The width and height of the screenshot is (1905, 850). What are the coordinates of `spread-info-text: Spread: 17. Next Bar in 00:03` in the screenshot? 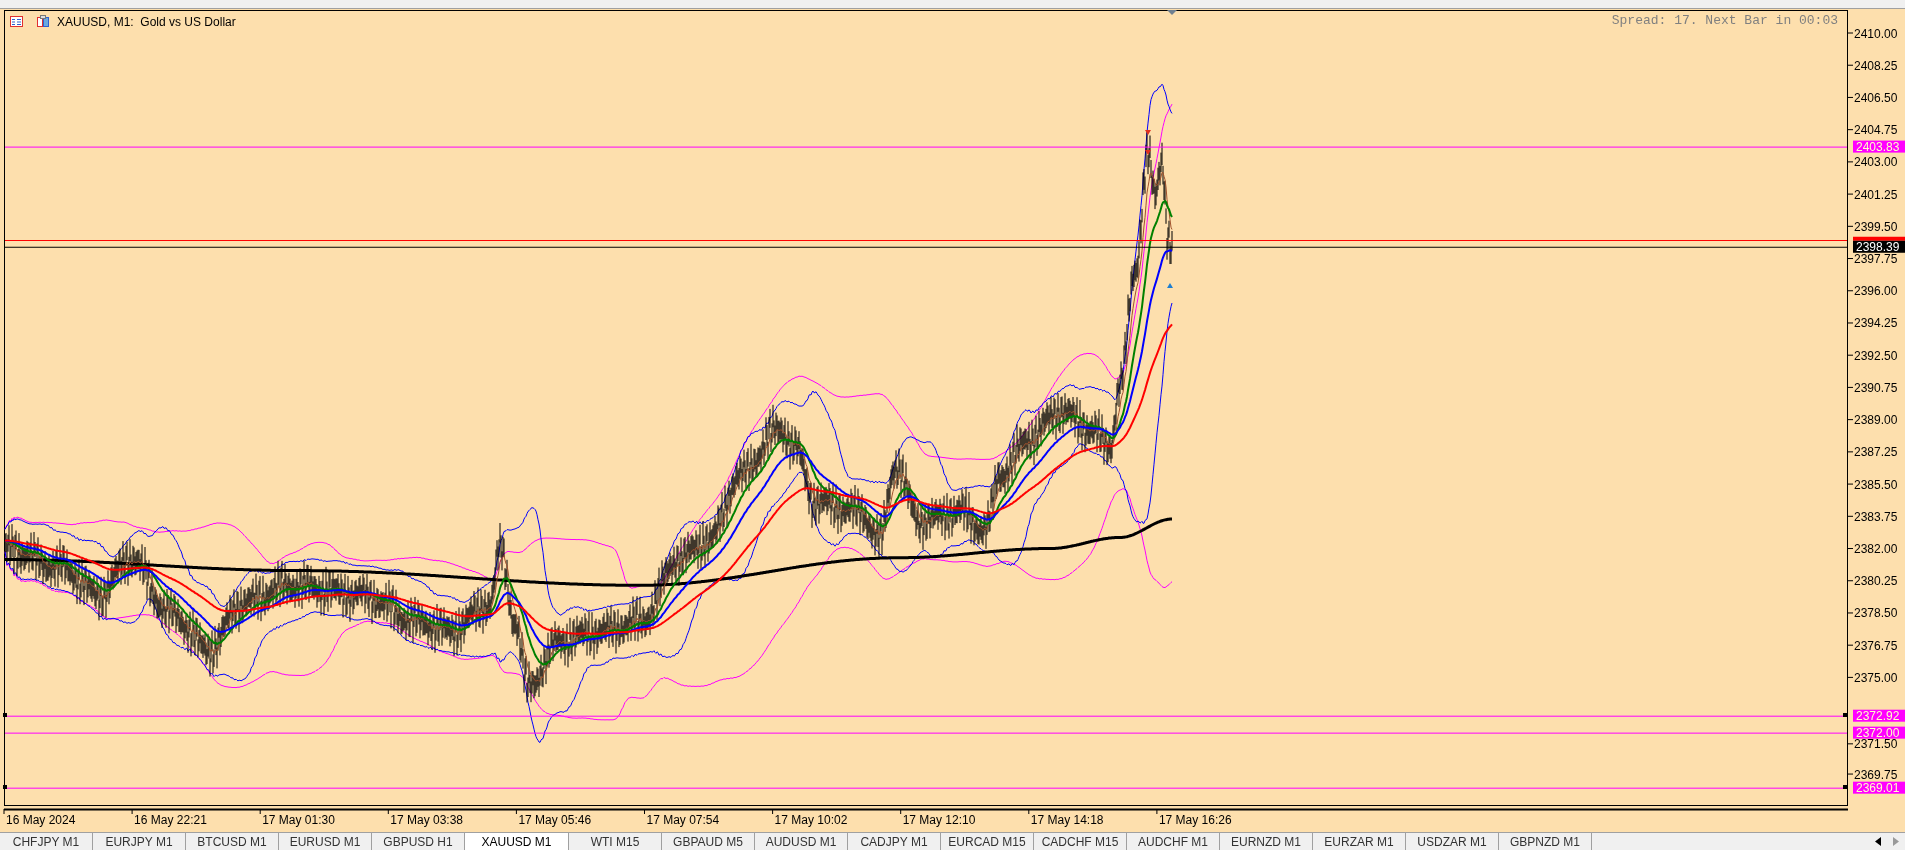 It's located at (1724, 20).